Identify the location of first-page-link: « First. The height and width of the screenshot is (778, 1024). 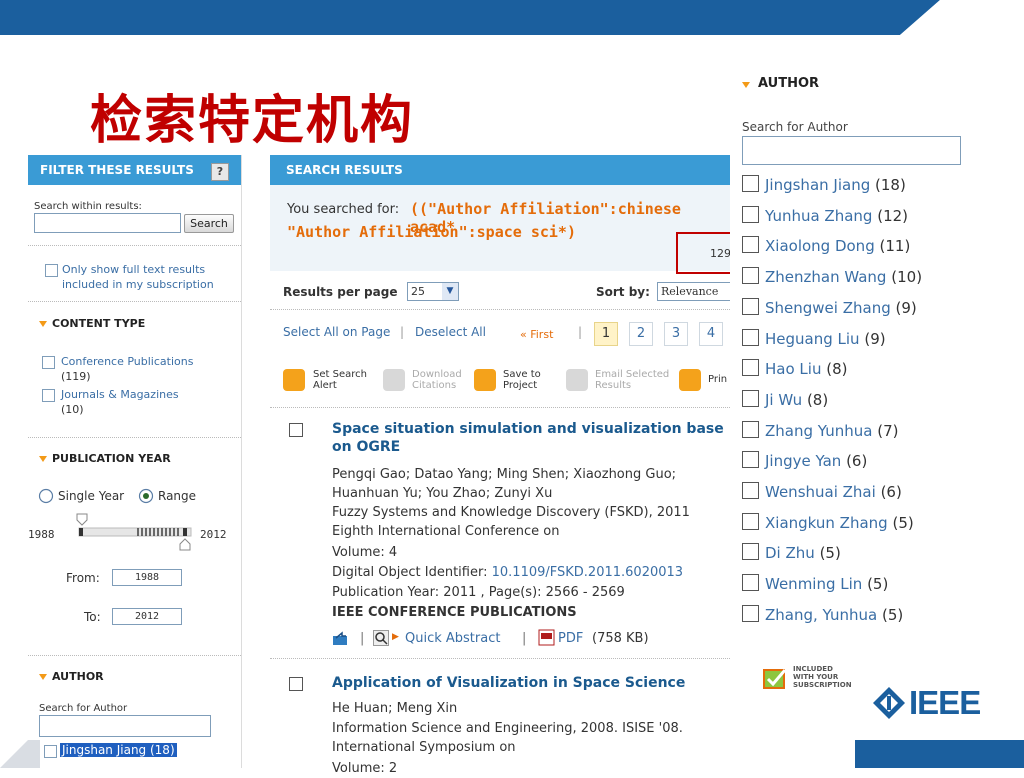
(536, 334).